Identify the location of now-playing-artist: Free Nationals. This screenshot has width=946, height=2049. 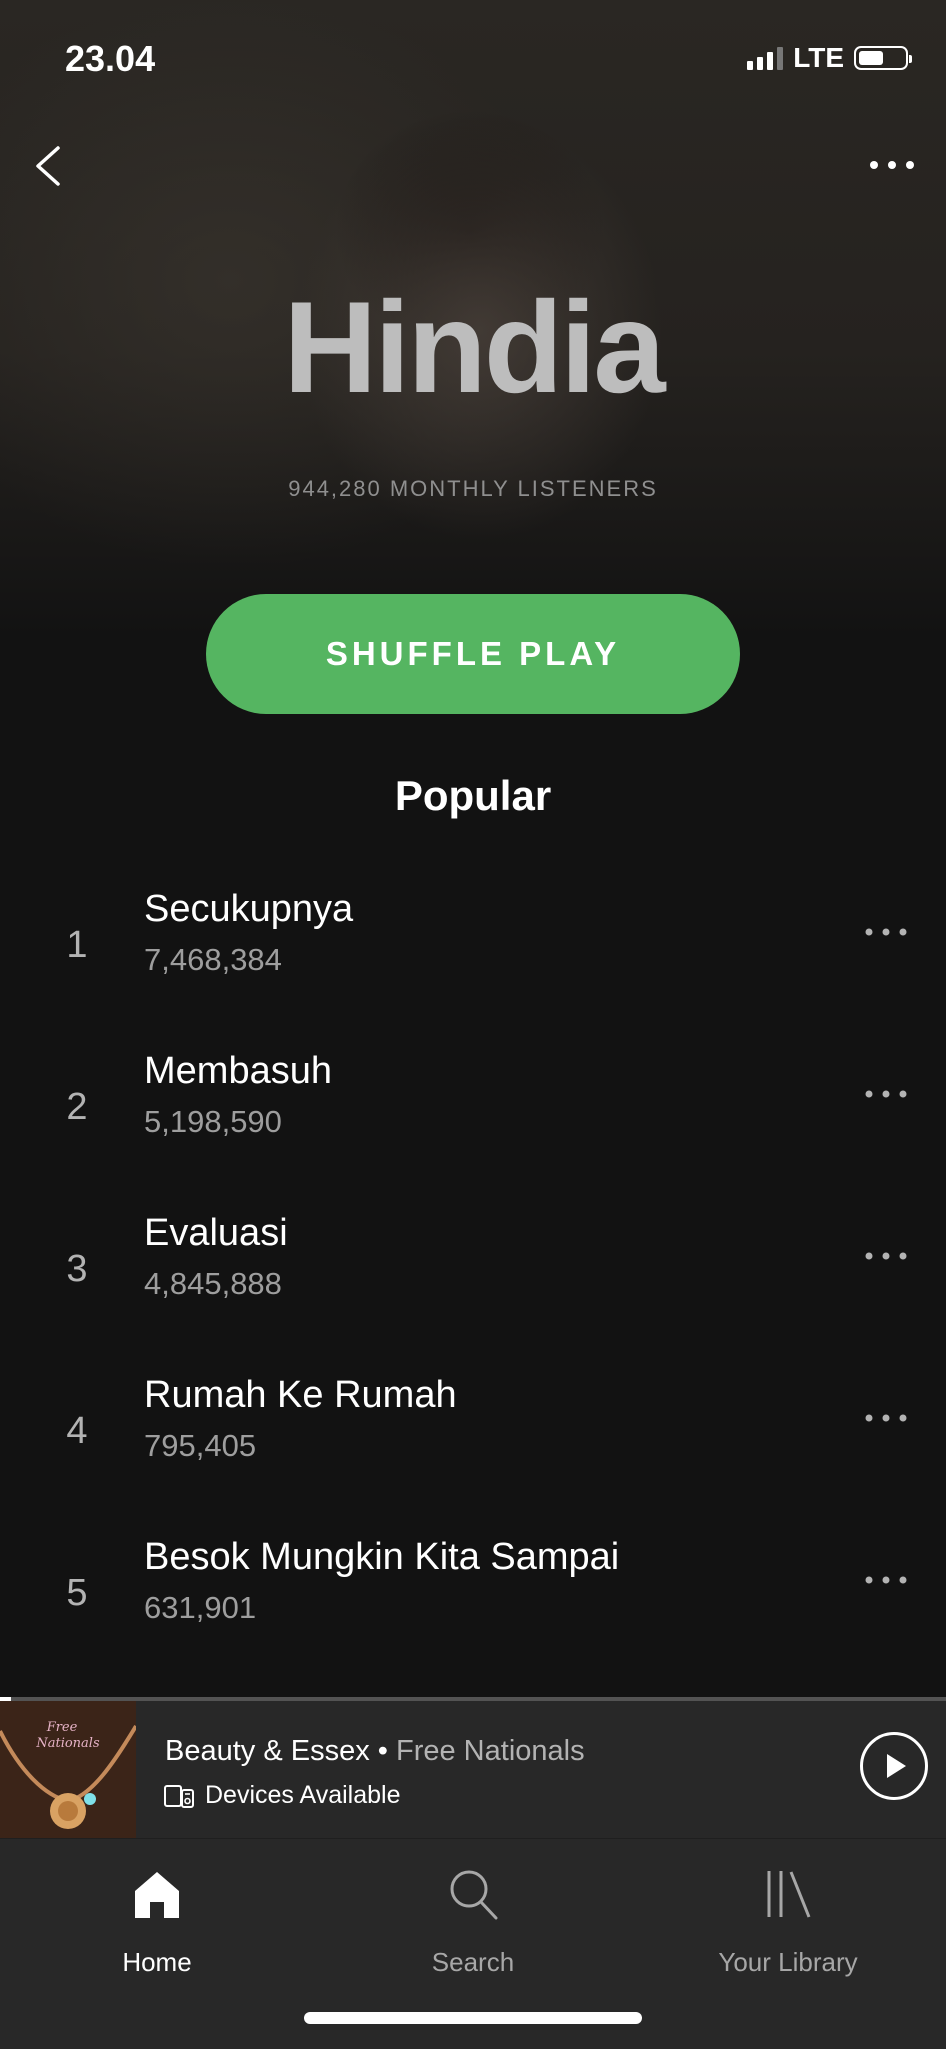
(490, 1751).